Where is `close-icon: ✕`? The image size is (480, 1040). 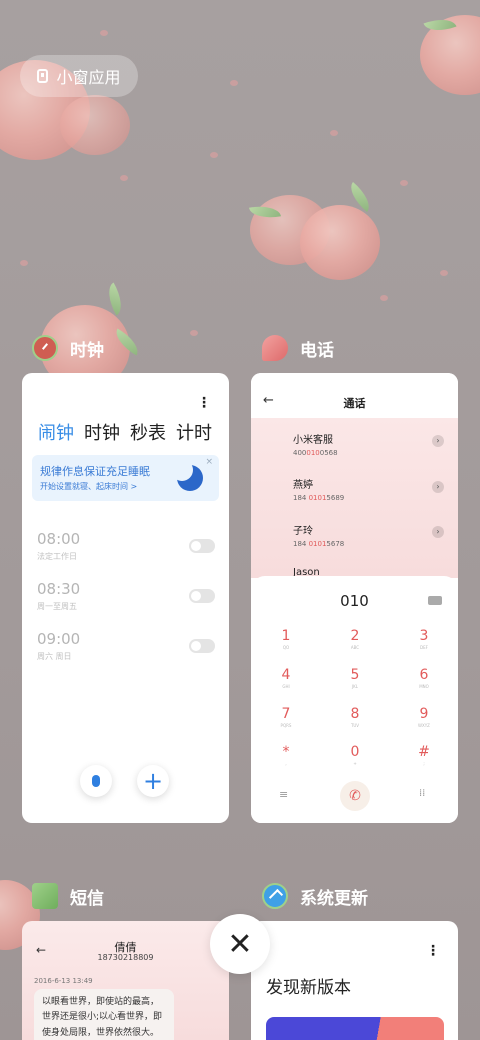 close-icon: ✕ is located at coordinates (240, 944).